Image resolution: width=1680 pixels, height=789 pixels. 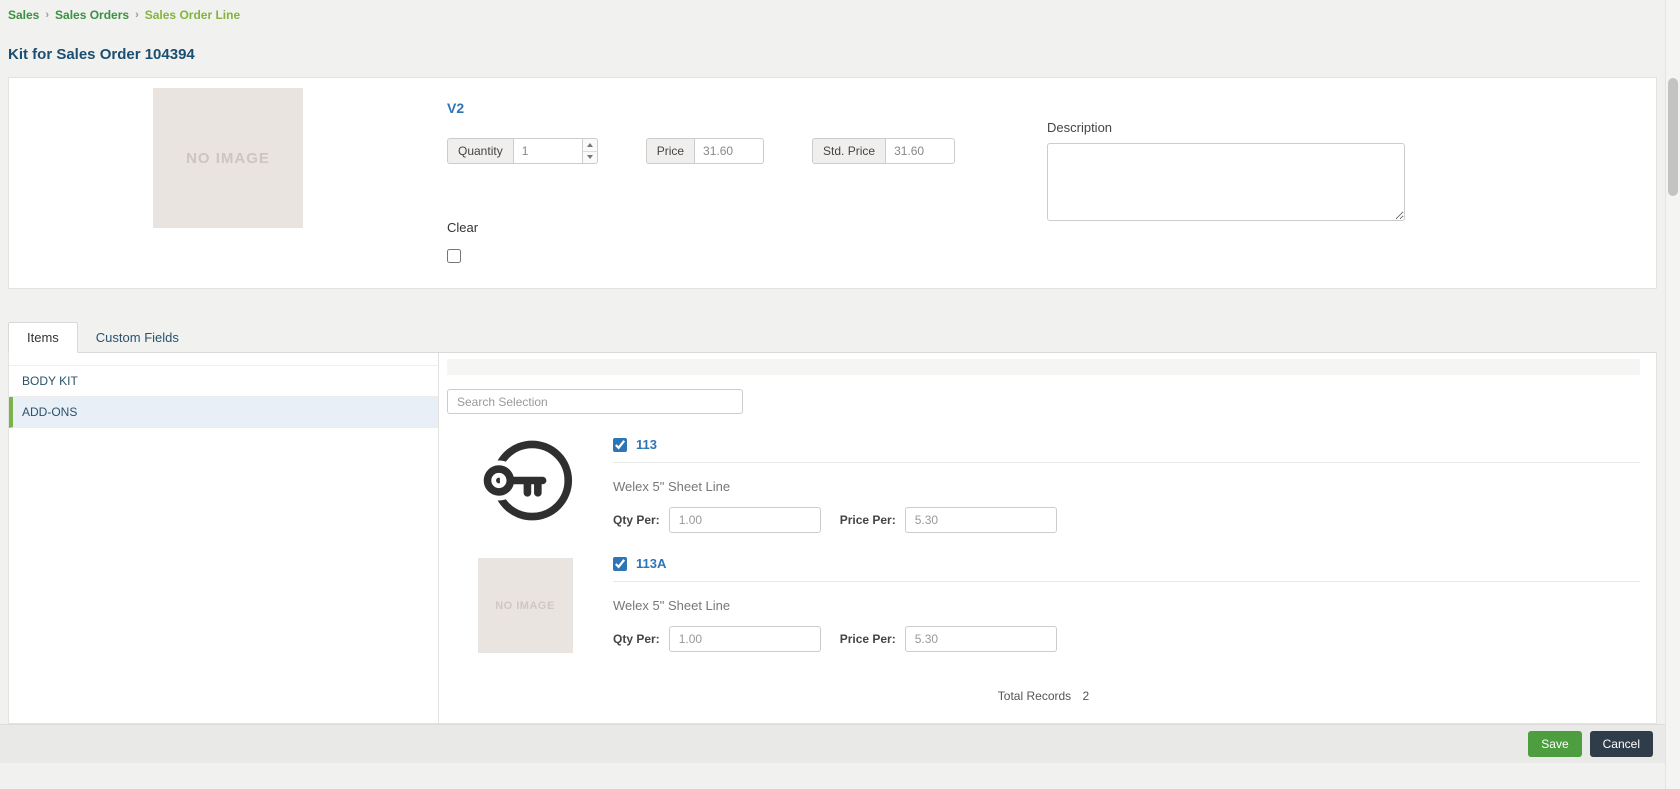 I want to click on category-add-ons: ADD-ONS, so click(x=223, y=412).